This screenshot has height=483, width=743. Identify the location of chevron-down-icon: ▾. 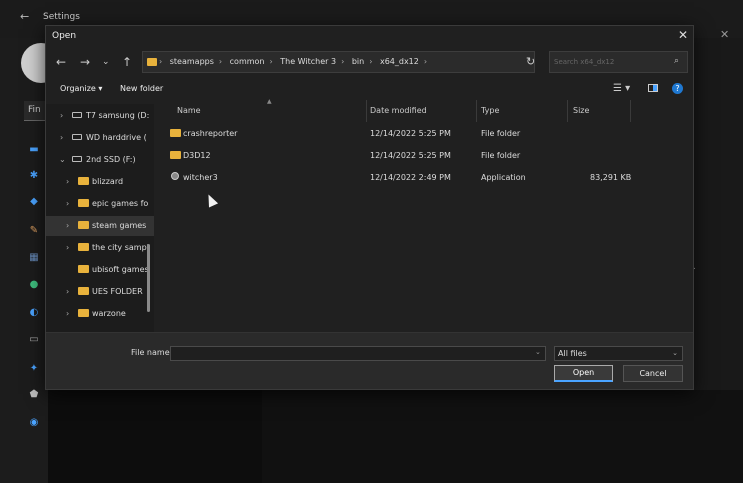
(100, 88).